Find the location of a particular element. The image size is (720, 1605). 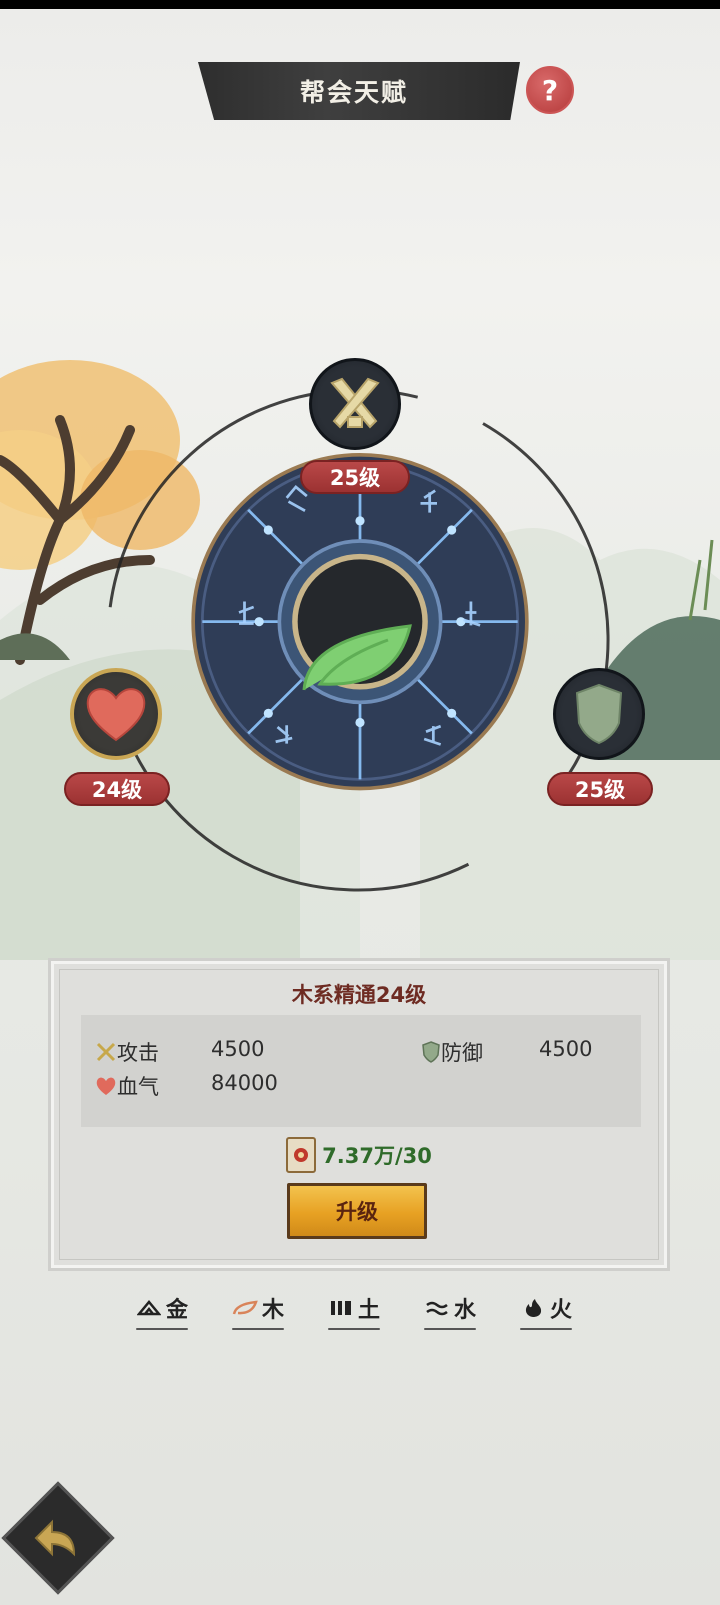

stats-box: 攻击 4500 防御 4500 血气 84000 is located at coordinates (361, 1071).